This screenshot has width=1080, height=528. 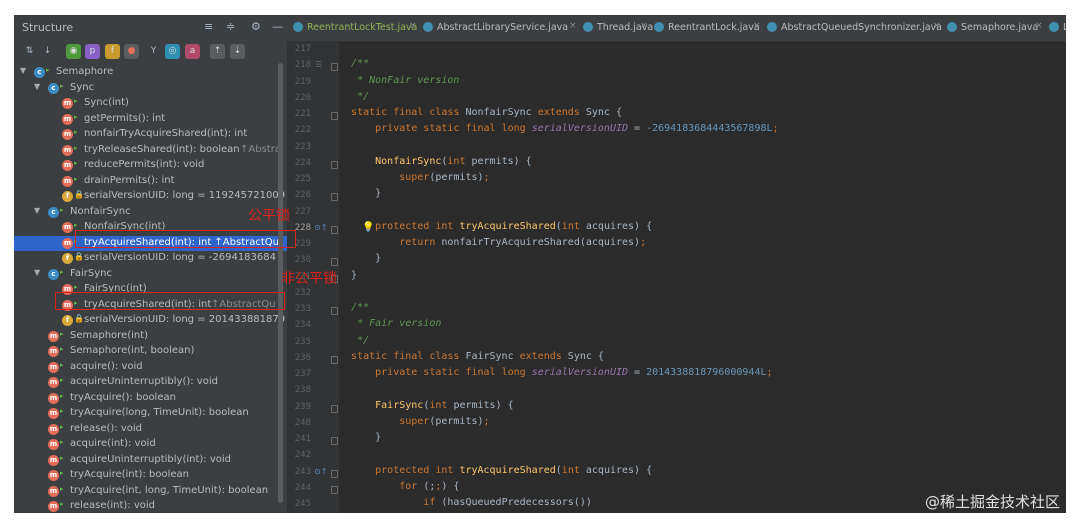 What do you see at coordinates (302, 114) in the screenshot?
I see `line-number: 221` at bounding box center [302, 114].